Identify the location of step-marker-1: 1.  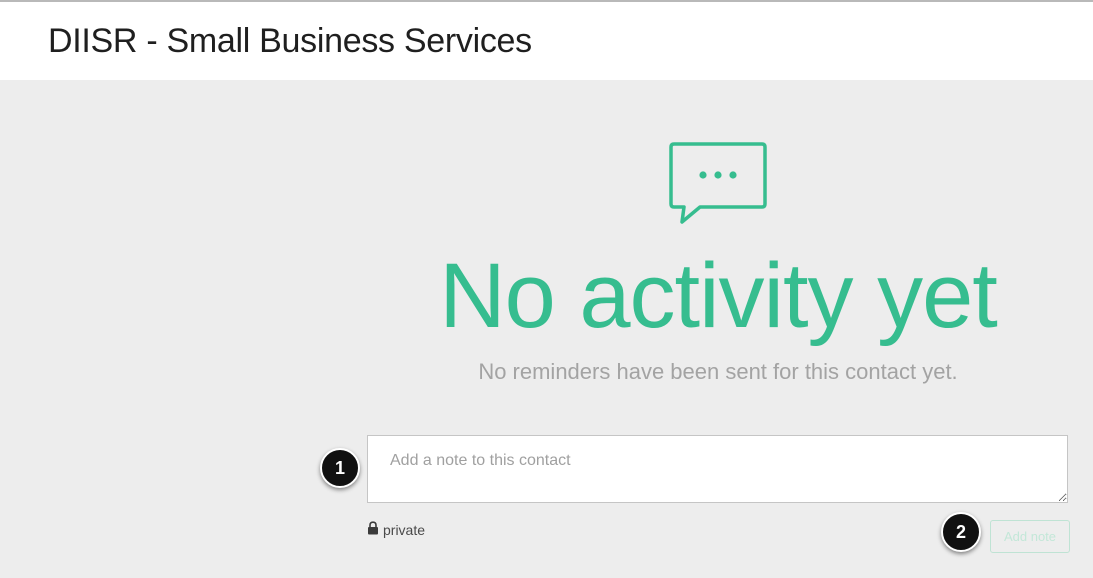
(340, 468).